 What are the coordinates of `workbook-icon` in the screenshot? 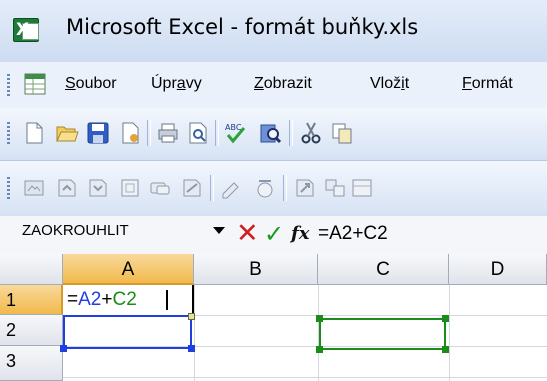 It's located at (35, 84).